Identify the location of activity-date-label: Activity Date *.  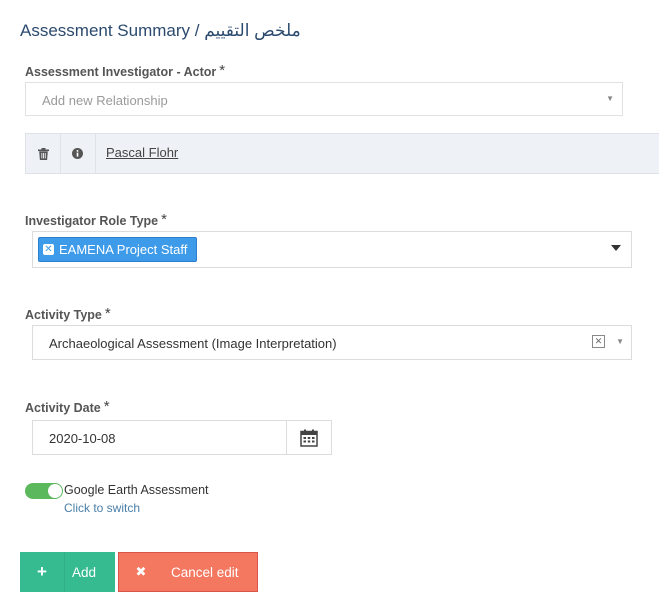
(67, 407).